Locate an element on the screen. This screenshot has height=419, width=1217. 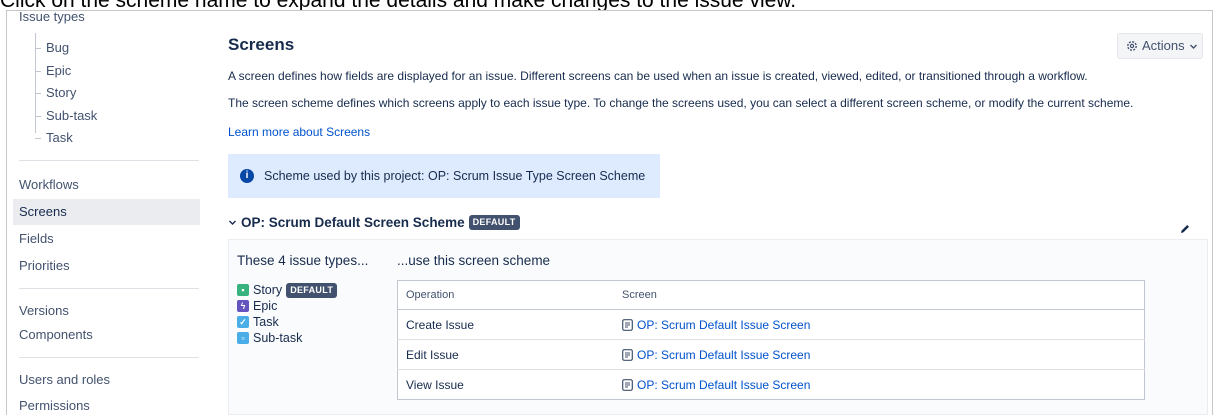
sidebar-item-fields: Fields is located at coordinates (106, 239).